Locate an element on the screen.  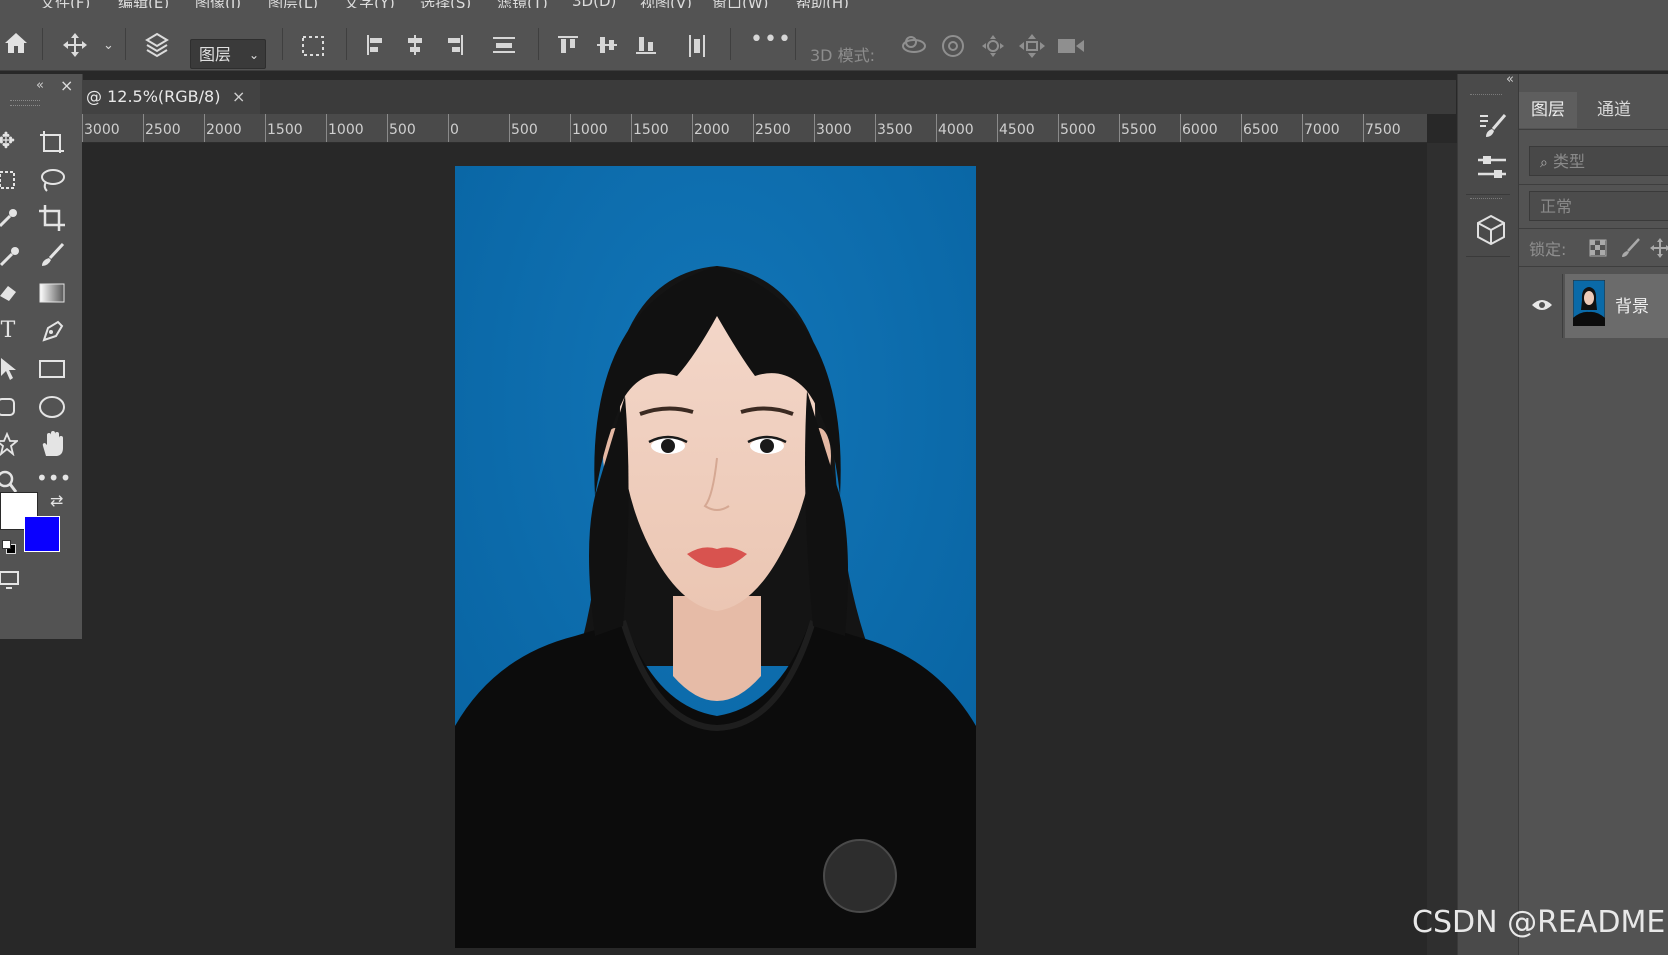
align-center-h-icon is located at coordinates (415, 45).